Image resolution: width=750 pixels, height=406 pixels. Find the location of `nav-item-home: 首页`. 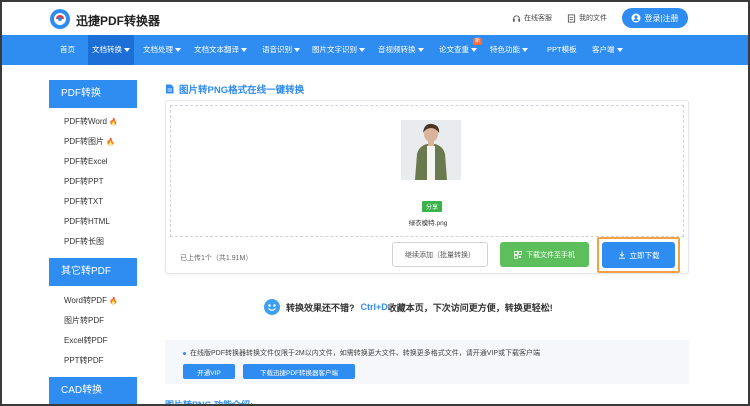

nav-item-home: 首页 is located at coordinates (67, 50).